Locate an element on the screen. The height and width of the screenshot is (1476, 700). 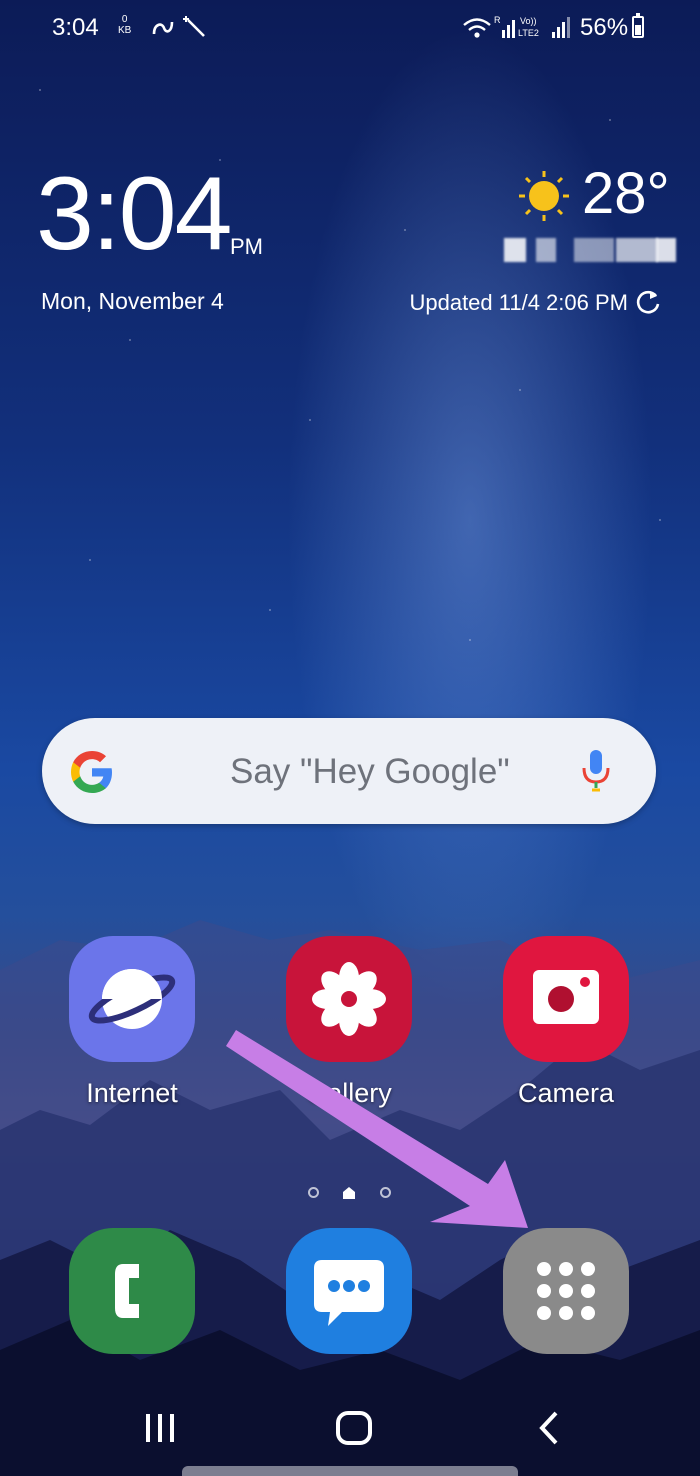
recents-button is located at coordinates (160, 1428).